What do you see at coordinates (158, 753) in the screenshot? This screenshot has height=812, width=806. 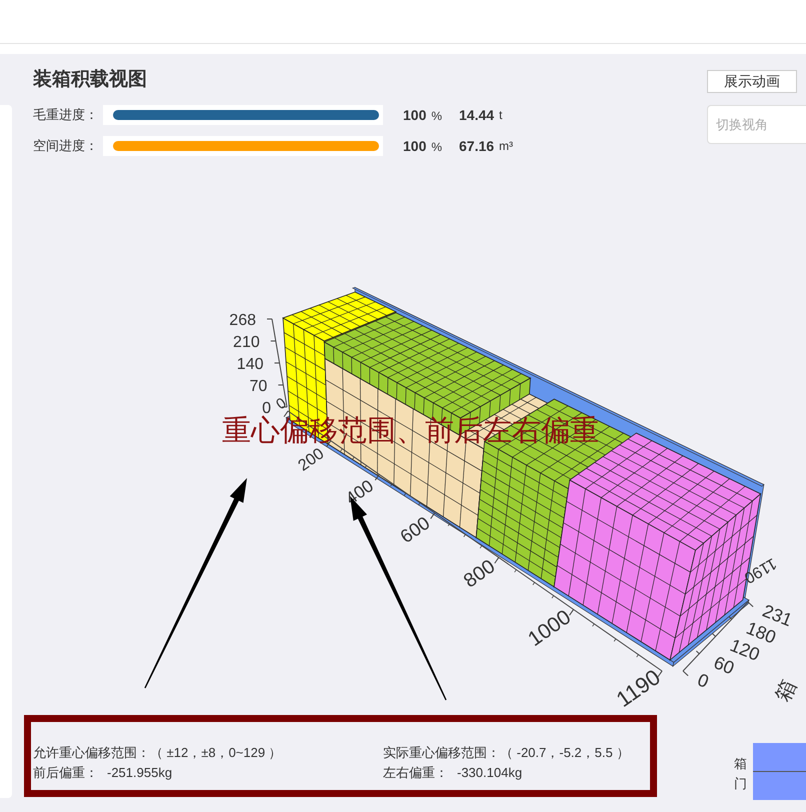 I see `allowed-offset-text: 允许重心偏移范围：（ ±12，±8，0~129 ）` at bounding box center [158, 753].